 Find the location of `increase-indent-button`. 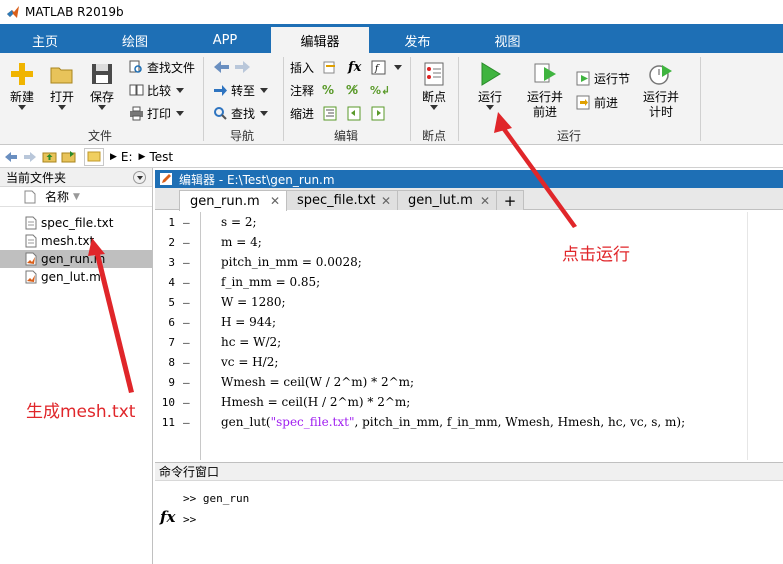

increase-indent-button is located at coordinates (379, 113).